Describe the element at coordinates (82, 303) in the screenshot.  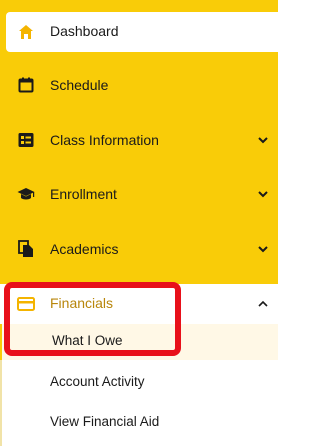
I see `sidebar-item-label: Financials` at that location.